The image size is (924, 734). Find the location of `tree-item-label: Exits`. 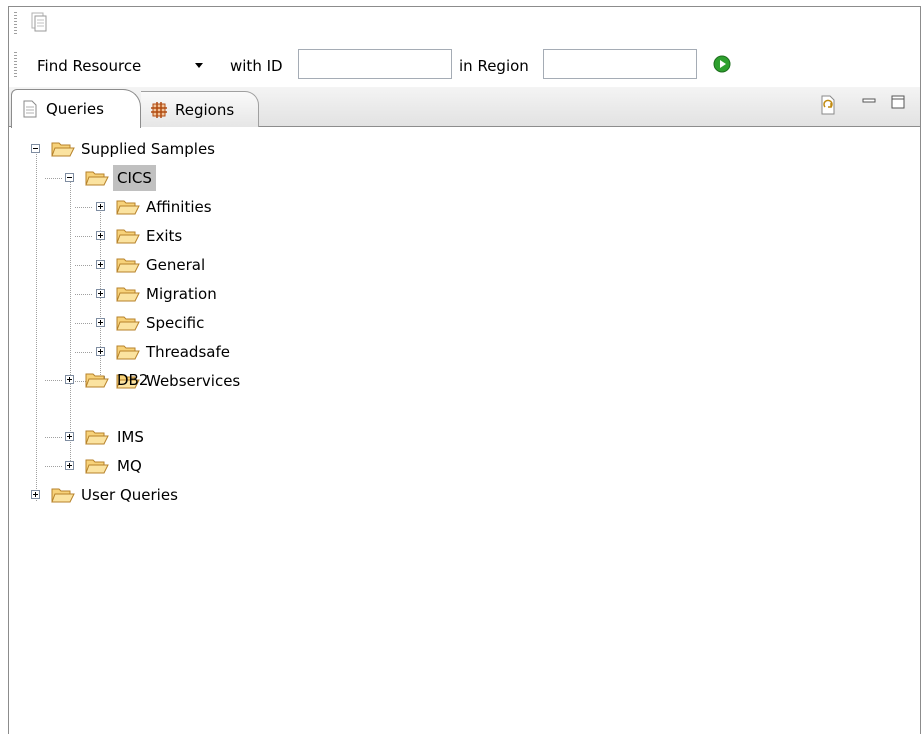

tree-item-label: Exits is located at coordinates (164, 236).